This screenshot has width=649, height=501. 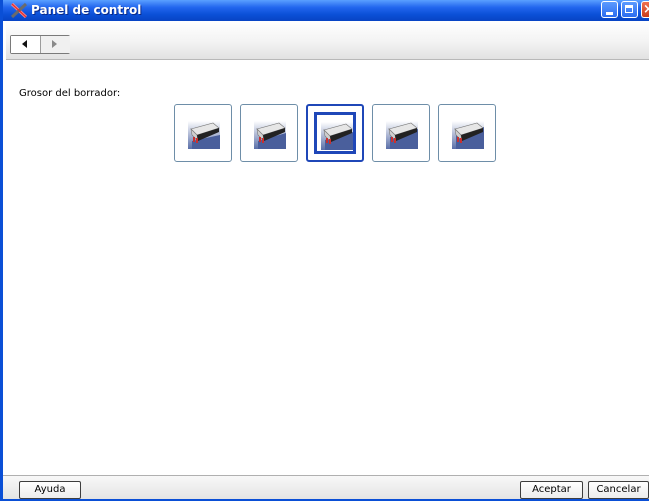 I want to click on app-icon, so click(x=19, y=10).